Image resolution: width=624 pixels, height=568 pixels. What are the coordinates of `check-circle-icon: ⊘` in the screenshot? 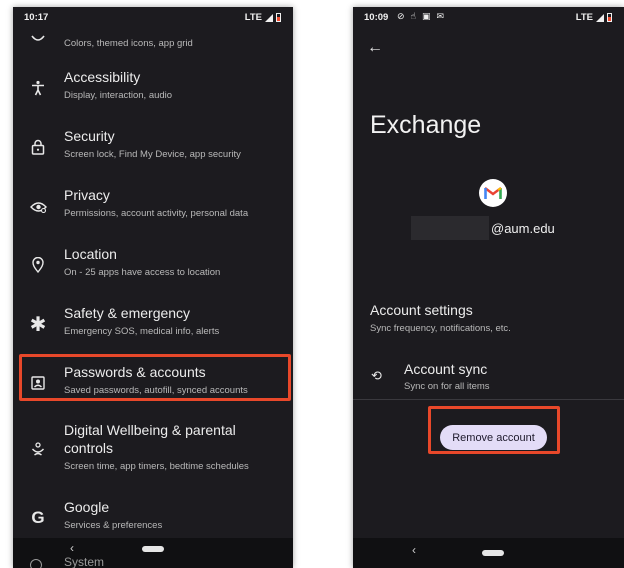 It's located at (401, 16).